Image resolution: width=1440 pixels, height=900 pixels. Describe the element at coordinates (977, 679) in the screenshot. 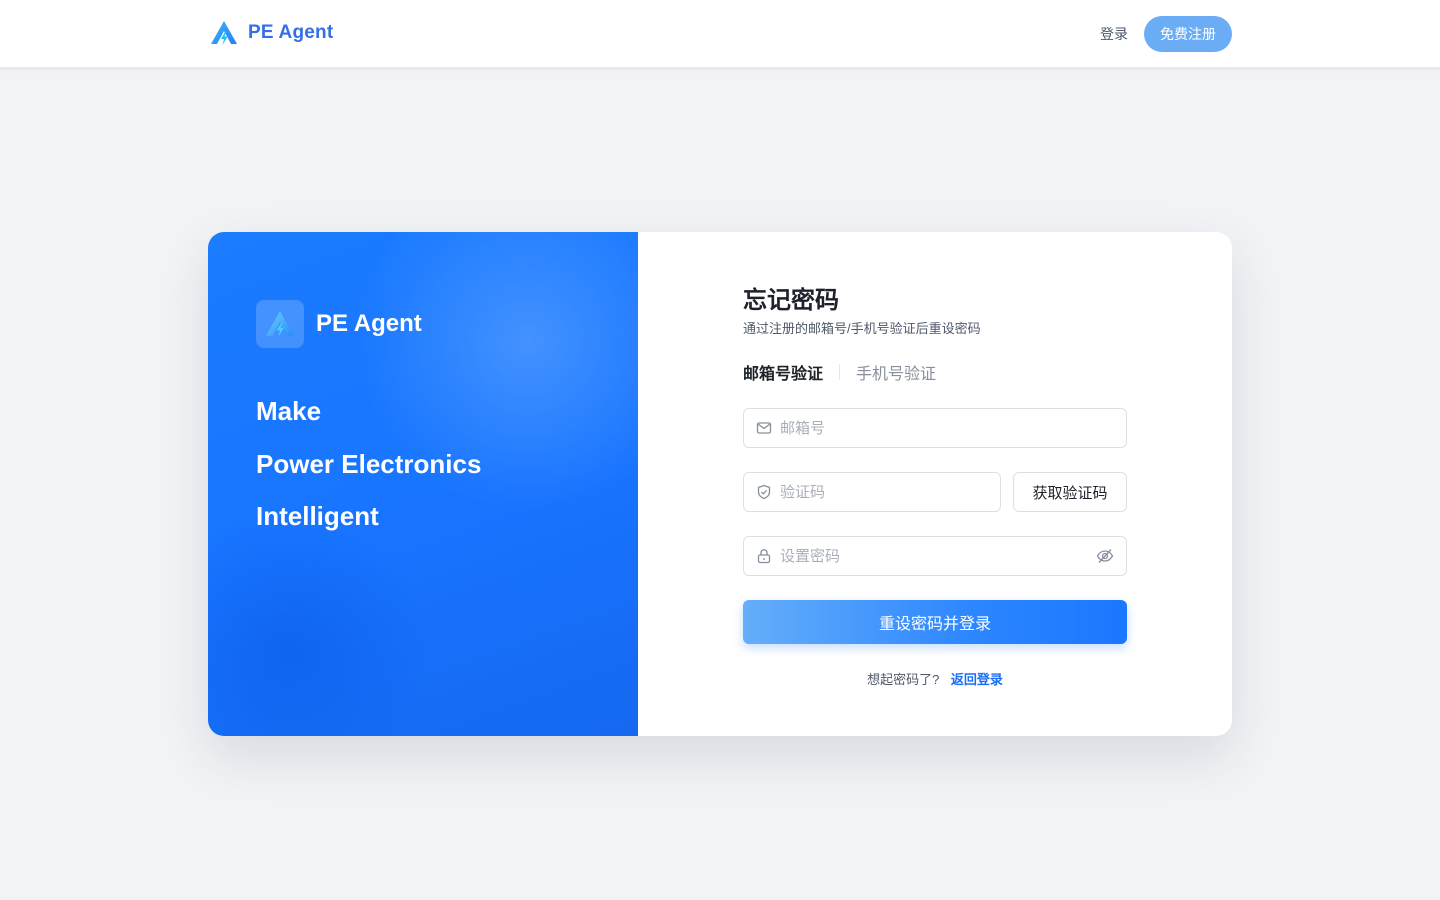

I see `back-to-login-link: 返回登录` at that location.